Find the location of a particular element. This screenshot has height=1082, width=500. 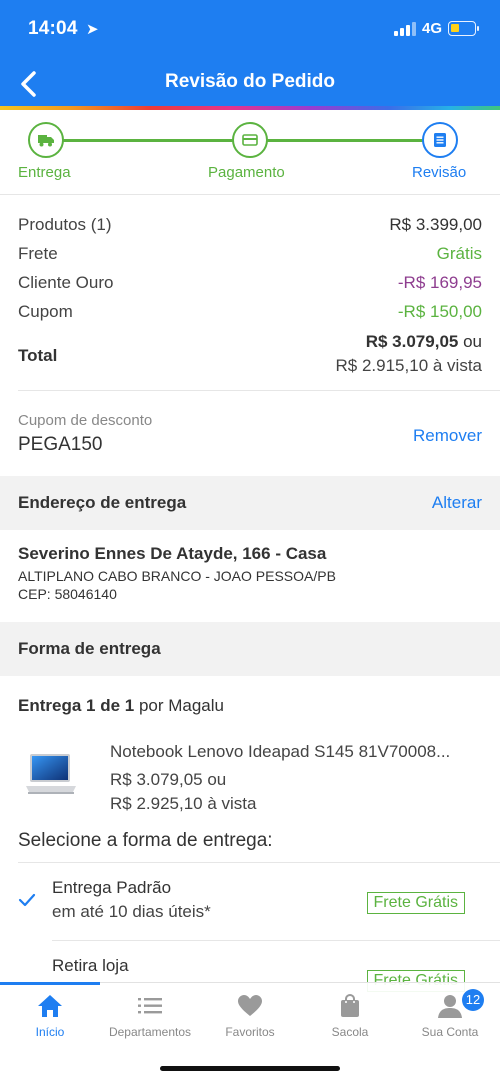

remove-coupon-link: Remover is located at coordinates (447, 436).